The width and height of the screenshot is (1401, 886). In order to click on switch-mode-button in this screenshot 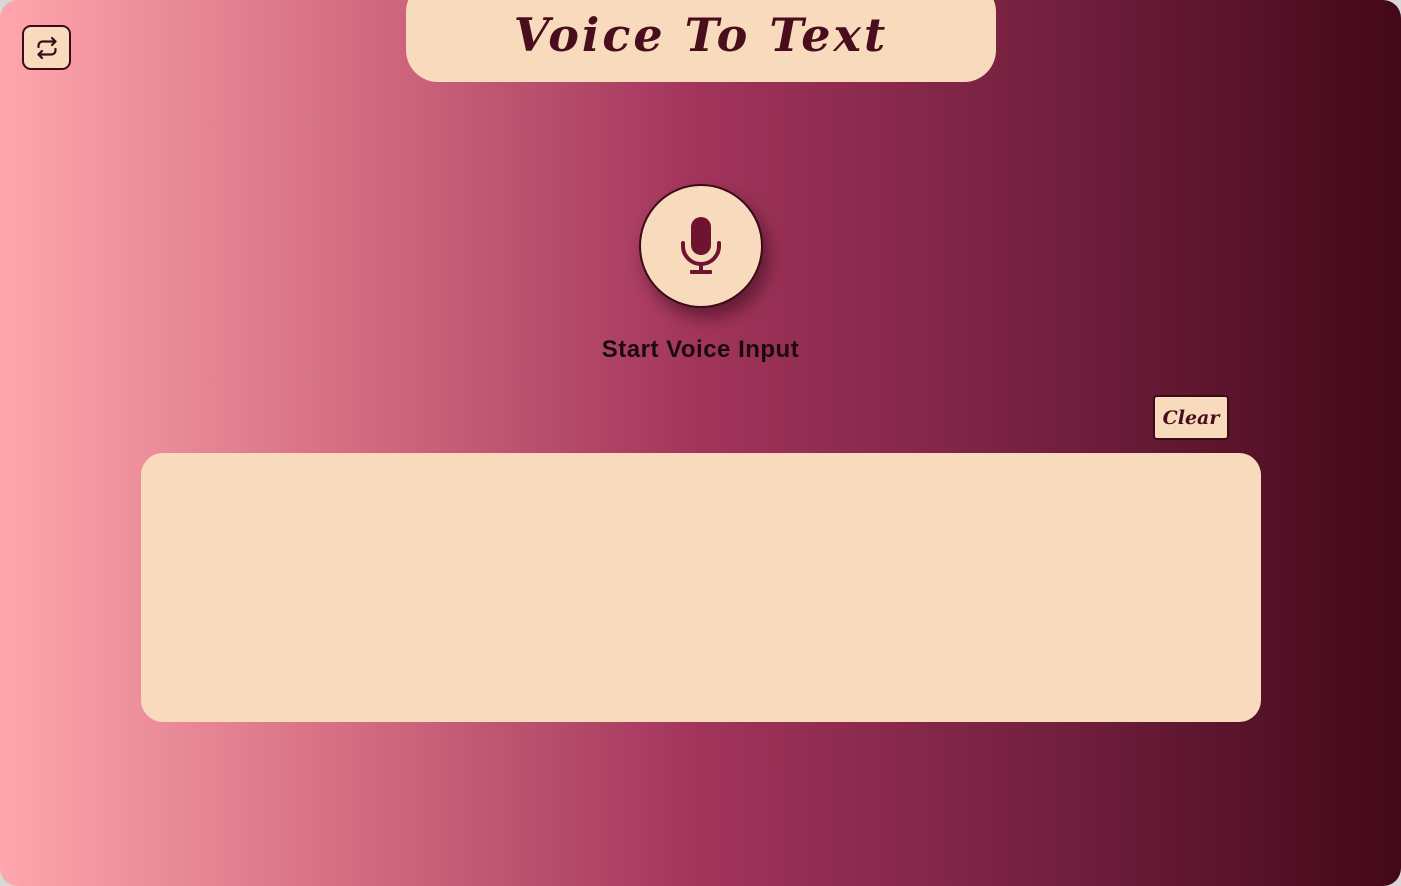, I will do `click(46, 47)`.